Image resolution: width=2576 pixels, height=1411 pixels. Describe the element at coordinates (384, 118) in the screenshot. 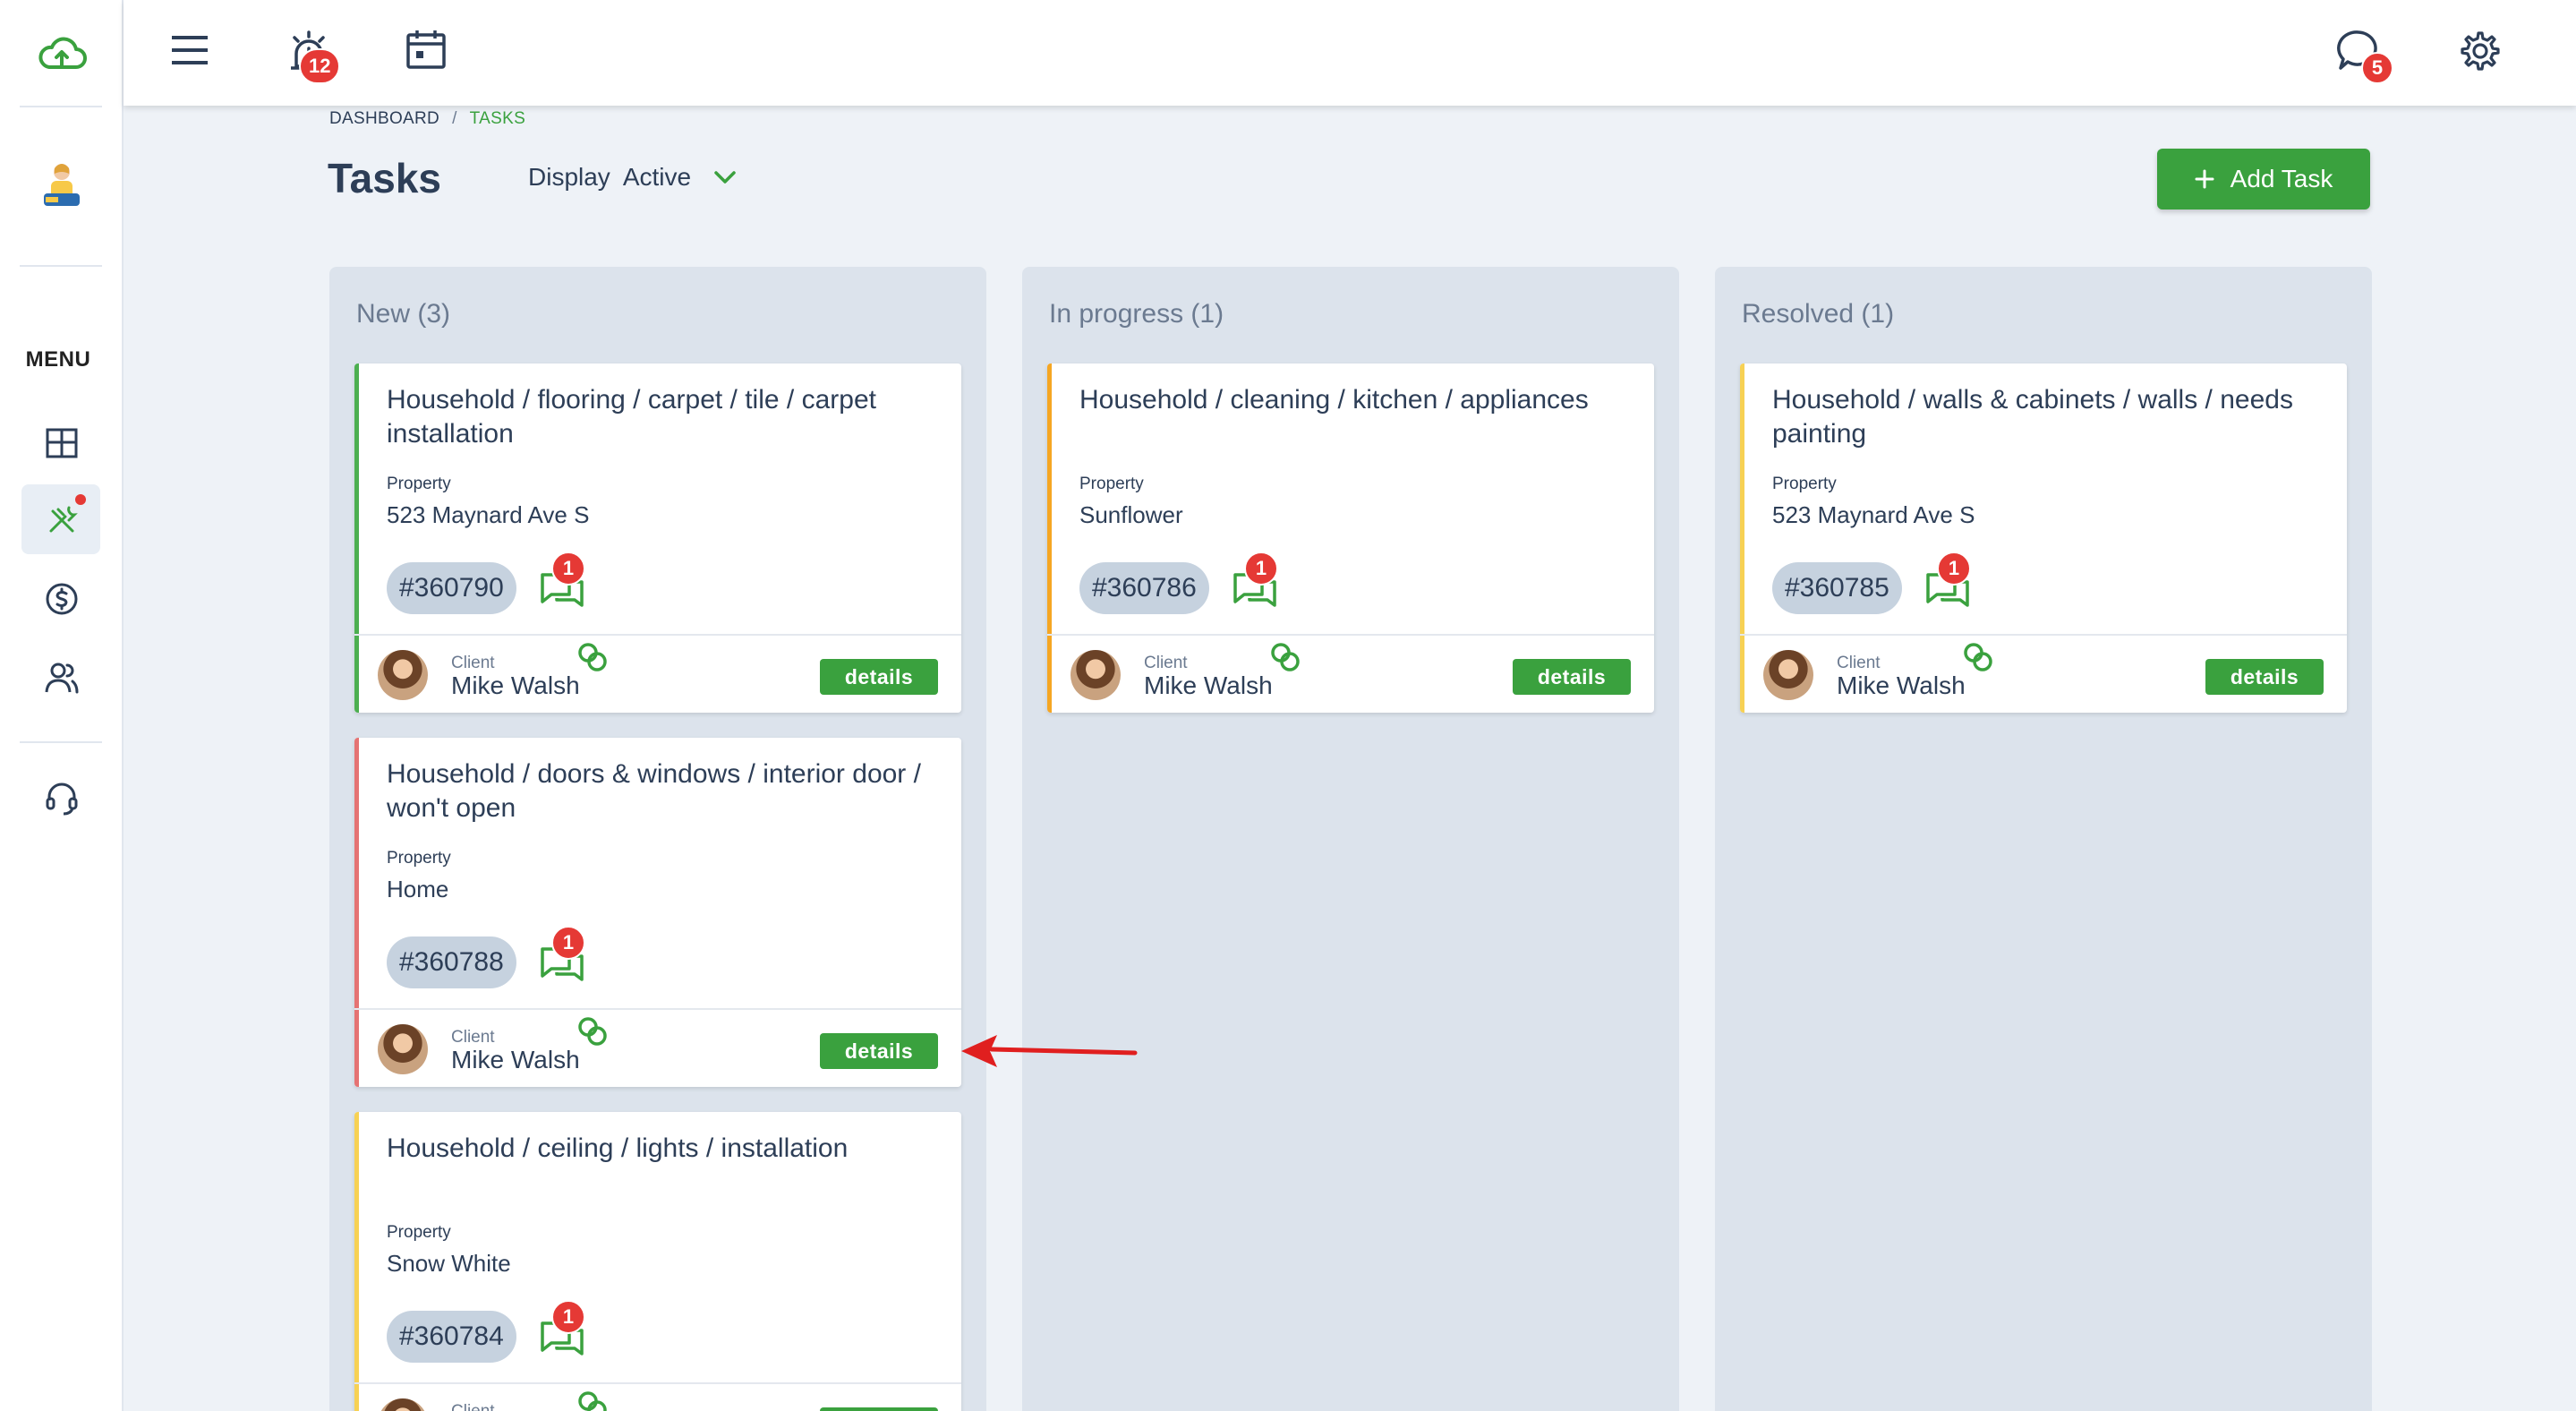

I see `breadcrumb-dashboard-link: DASHBOARD` at that location.